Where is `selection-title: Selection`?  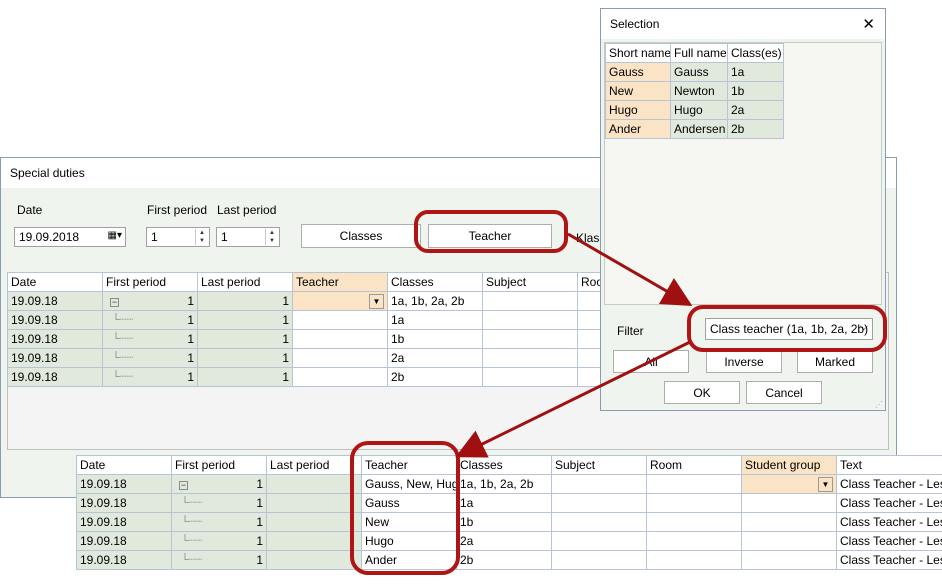 selection-title: Selection is located at coordinates (635, 24).